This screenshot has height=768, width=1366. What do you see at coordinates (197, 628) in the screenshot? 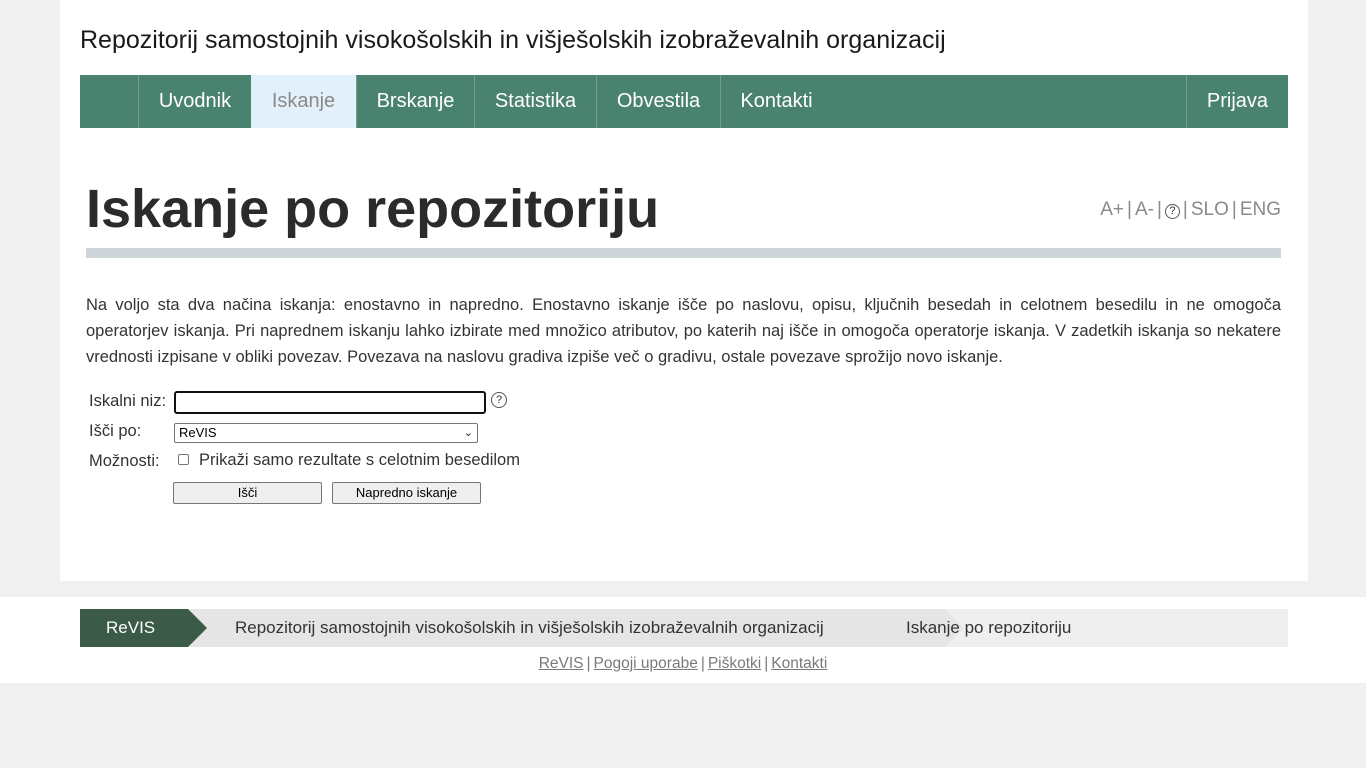
I see `breadcrumb-arrow` at bounding box center [197, 628].